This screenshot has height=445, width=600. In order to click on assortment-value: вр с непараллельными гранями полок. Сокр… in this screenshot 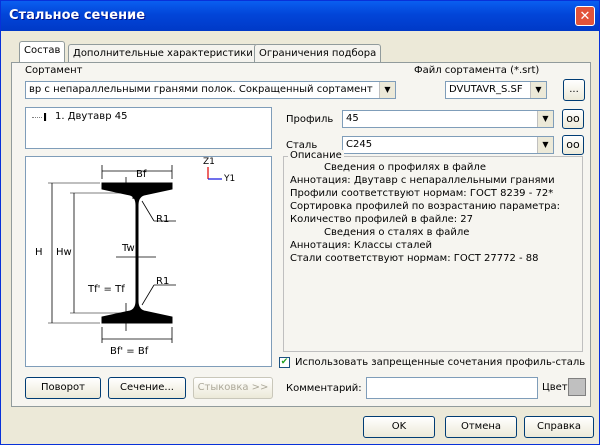, I will do `click(201, 89)`.